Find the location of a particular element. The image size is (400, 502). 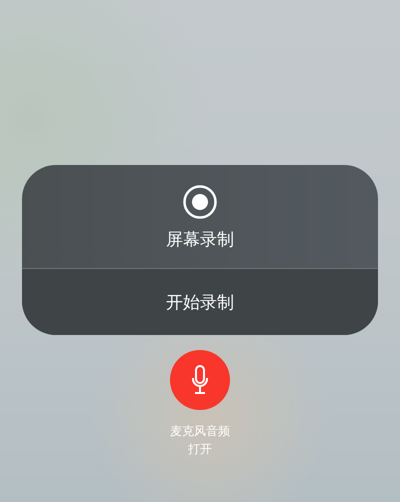

microphone-label: 麦克风音频 is located at coordinates (200, 431).